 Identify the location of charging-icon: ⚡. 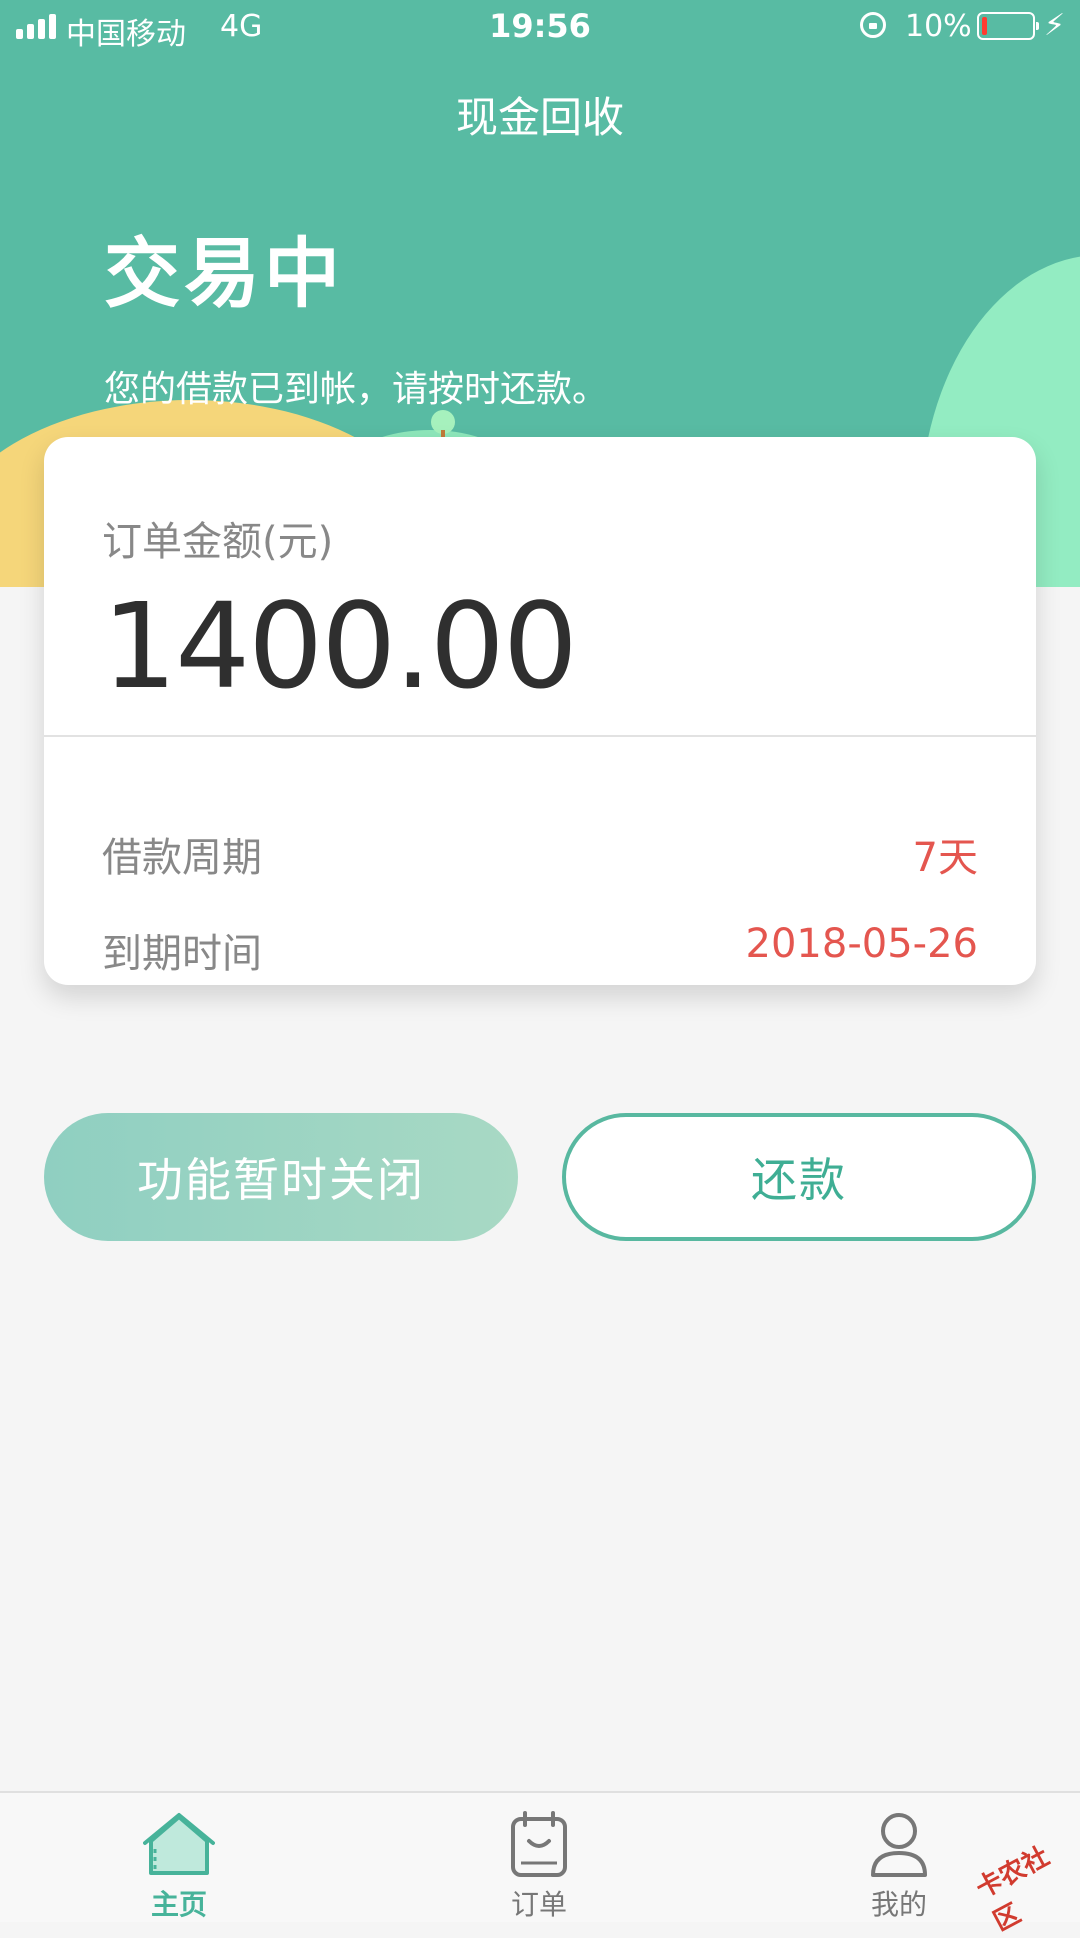
(1055, 25).